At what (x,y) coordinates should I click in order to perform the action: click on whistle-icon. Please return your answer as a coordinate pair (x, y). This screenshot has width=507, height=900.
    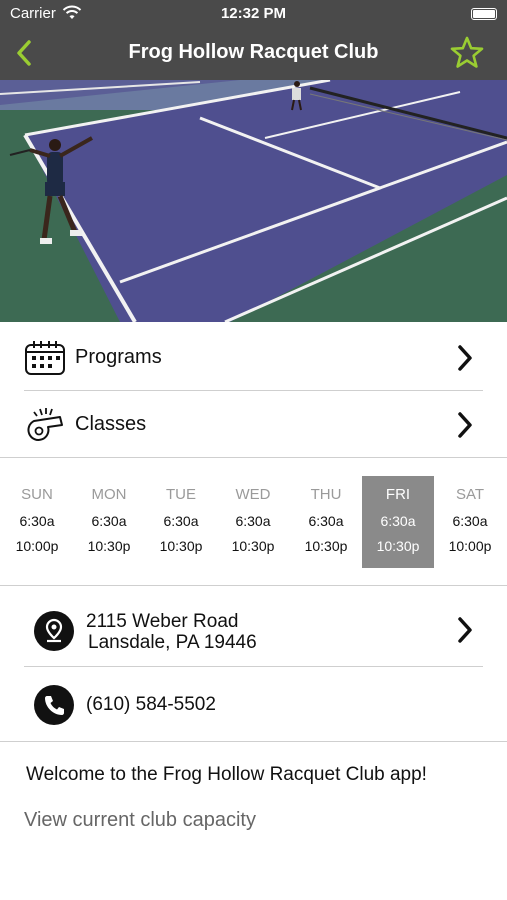
    Looking at the image, I should click on (45, 424).